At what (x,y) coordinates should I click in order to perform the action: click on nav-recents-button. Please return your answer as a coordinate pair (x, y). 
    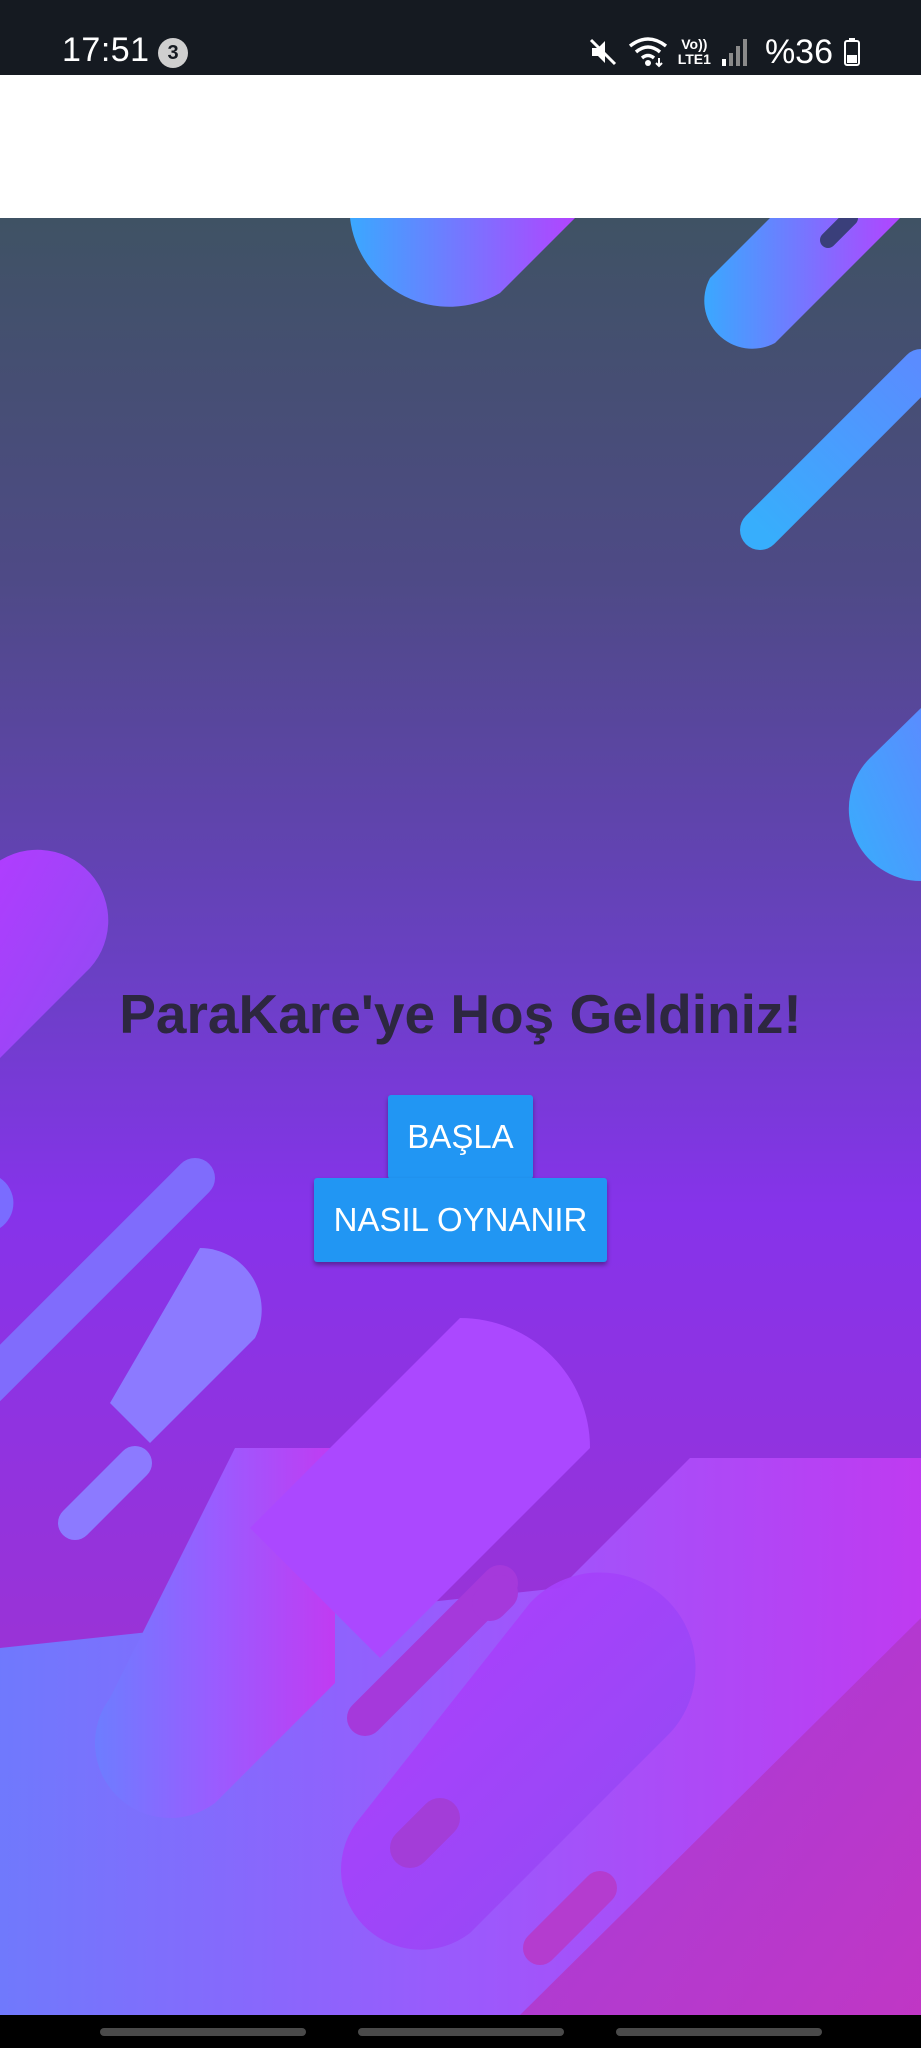
    Looking at the image, I should click on (203, 2032).